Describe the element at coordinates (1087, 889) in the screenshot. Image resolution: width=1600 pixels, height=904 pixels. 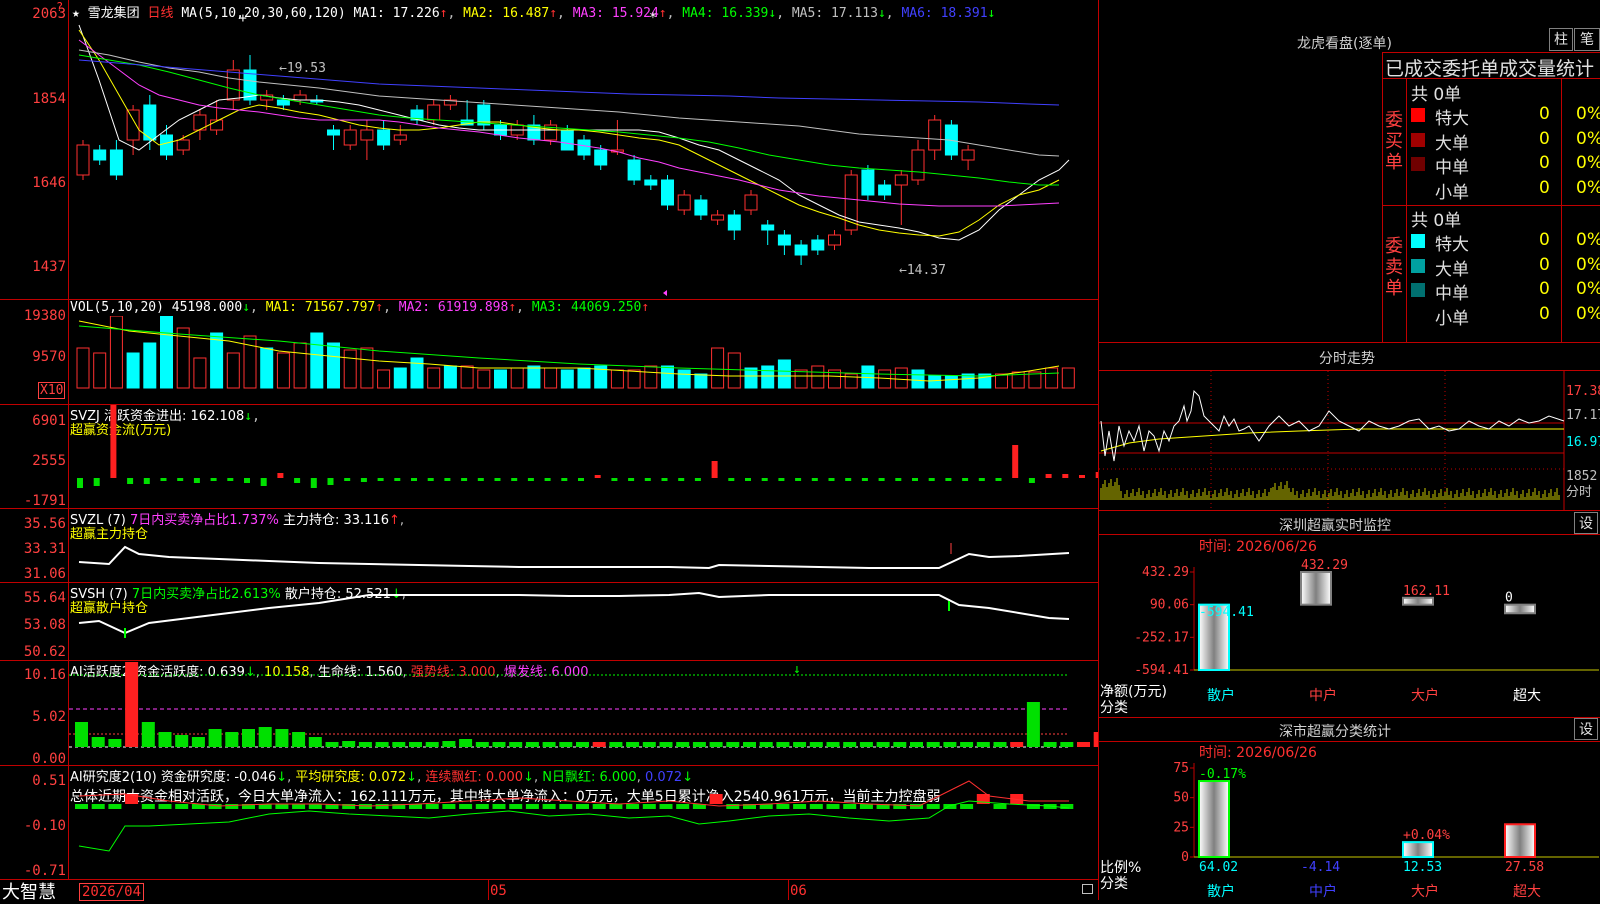
I see `lock-icon` at that location.